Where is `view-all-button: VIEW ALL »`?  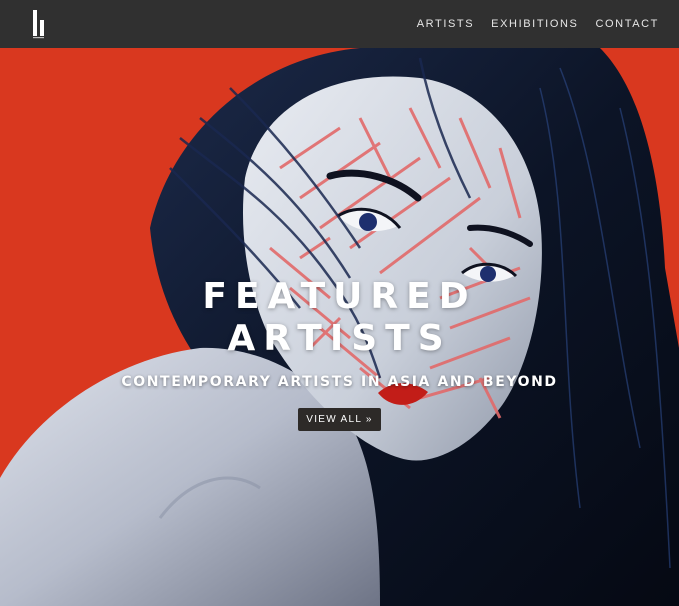
view-all-button: VIEW ALL » is located at coordinates (339, 419).